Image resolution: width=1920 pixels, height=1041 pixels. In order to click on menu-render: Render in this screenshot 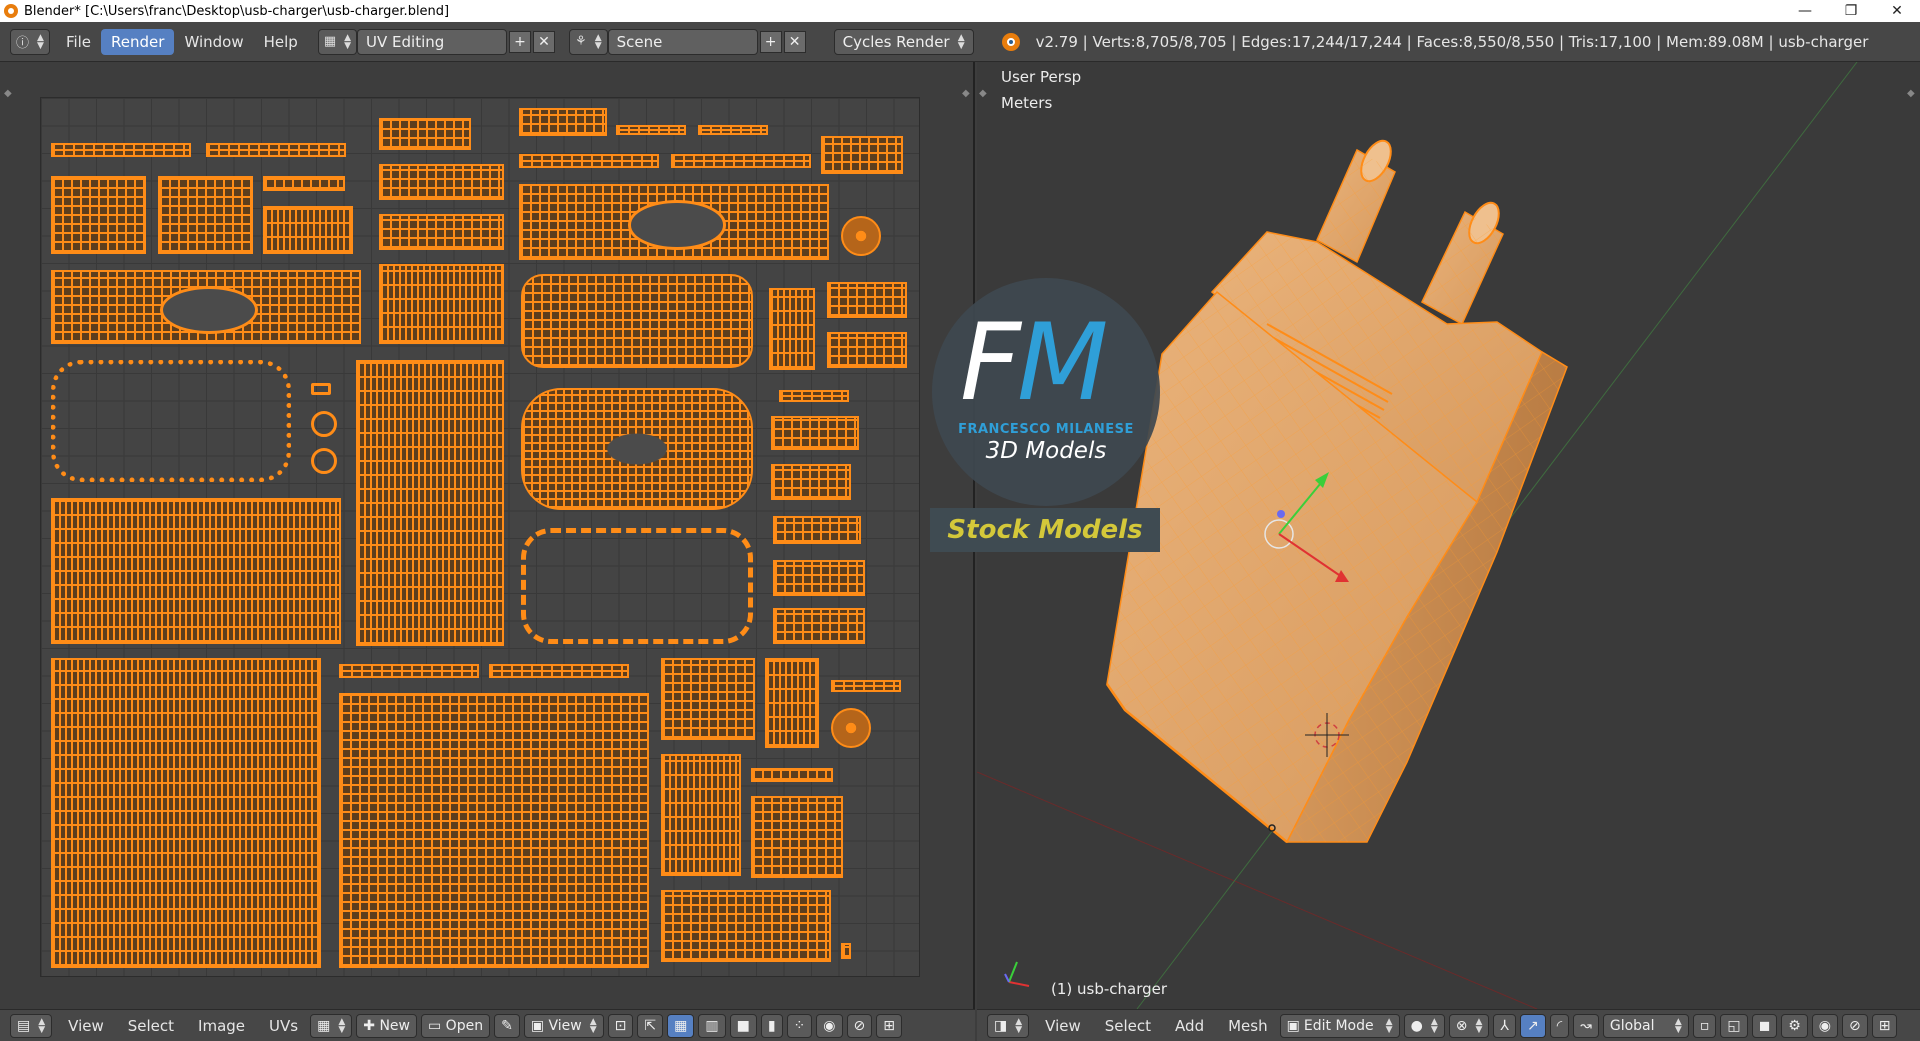, I will do `click(138, 41)`.